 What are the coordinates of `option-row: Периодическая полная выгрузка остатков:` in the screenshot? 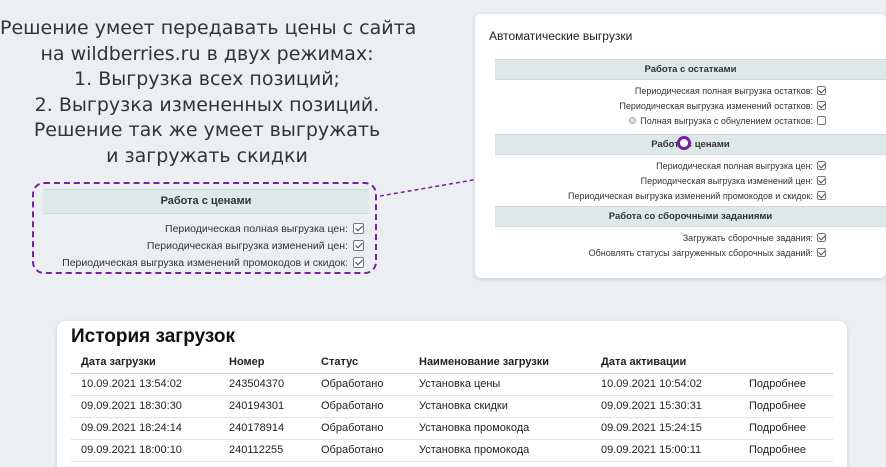 It's located at (690, 90).